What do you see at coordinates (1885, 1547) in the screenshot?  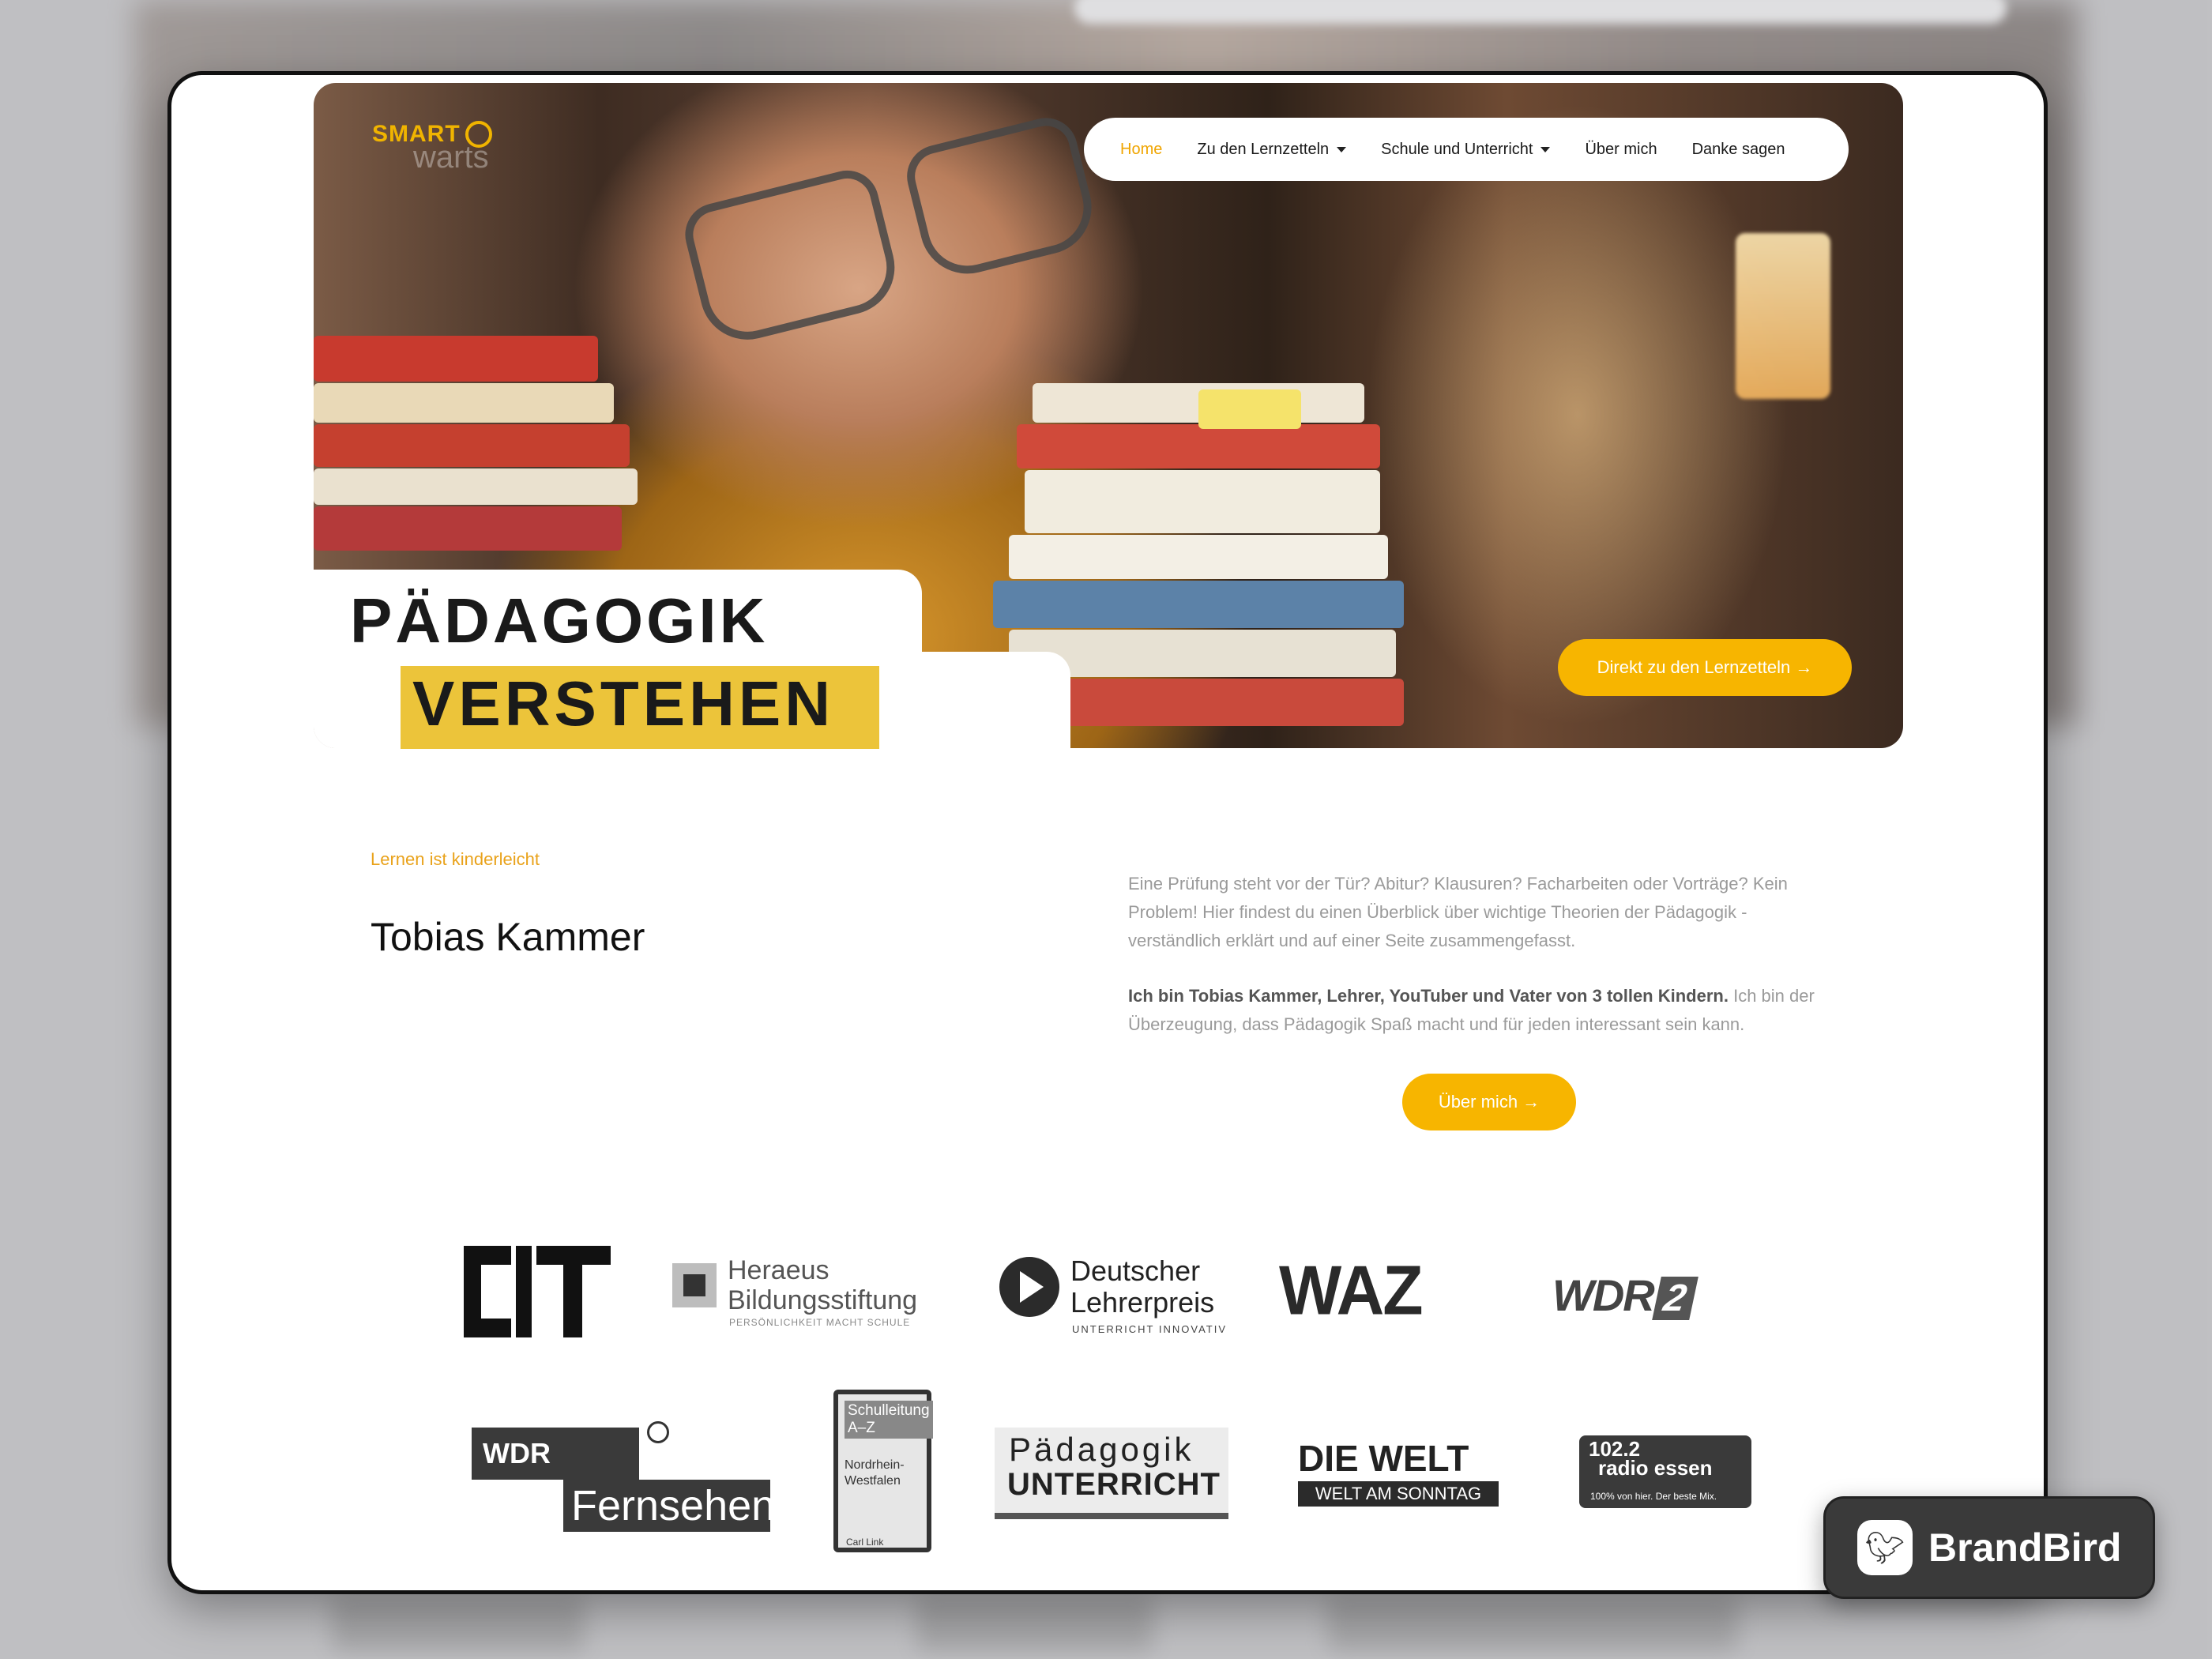 I see `bird-icon: 🐦︎` at bounding box center [1885, 1547].